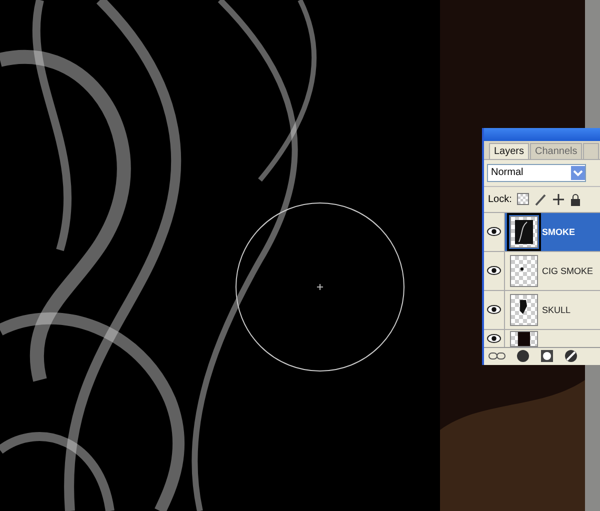  I want to click on layer-row: SMOKE, so click(542, 231).